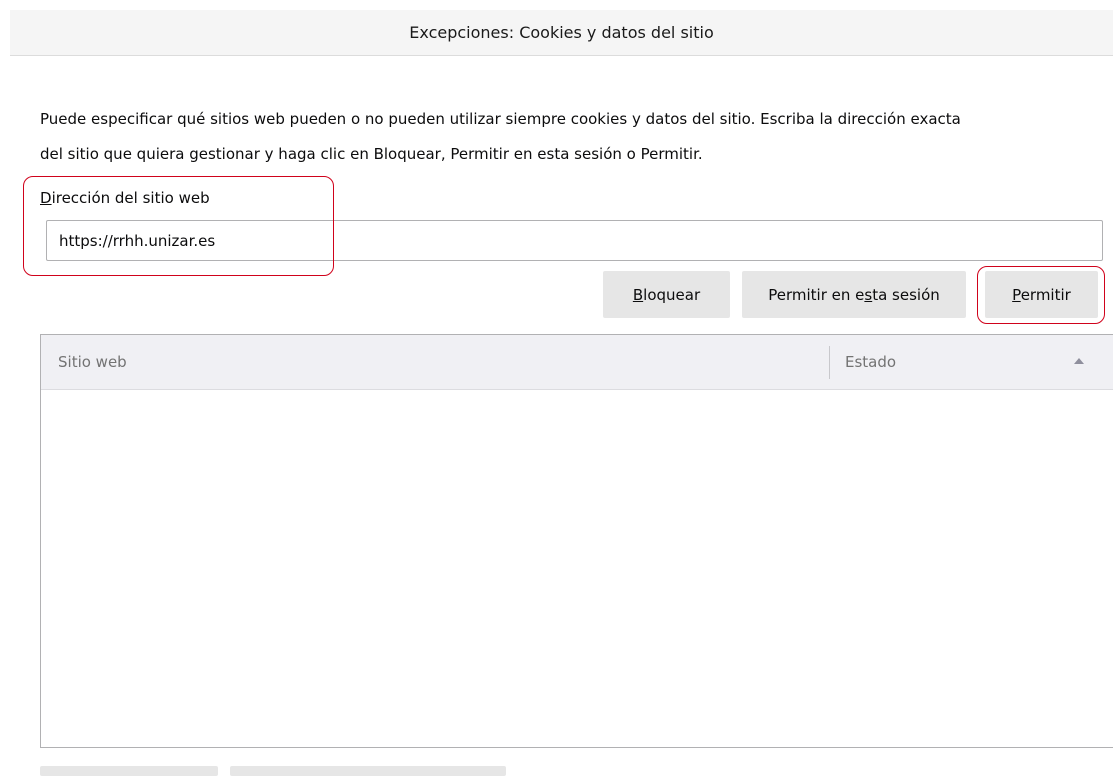 The height and width of the screenshot is (776, 1113). I want to click on column-separator, so click(829, 362).